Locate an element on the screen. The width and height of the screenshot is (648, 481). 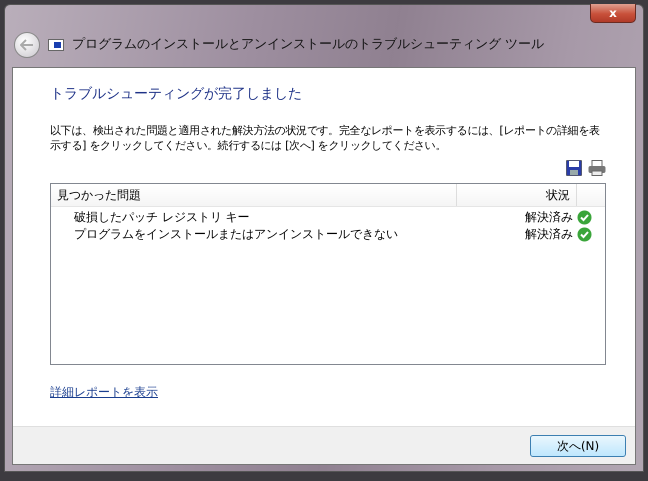
app-icon is located at coordinates (56, 45).